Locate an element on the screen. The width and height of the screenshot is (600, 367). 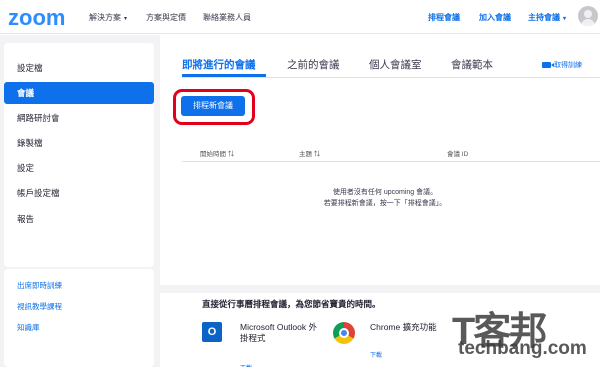
column-topic-label: 主題 is located at coordinates (305, 154).